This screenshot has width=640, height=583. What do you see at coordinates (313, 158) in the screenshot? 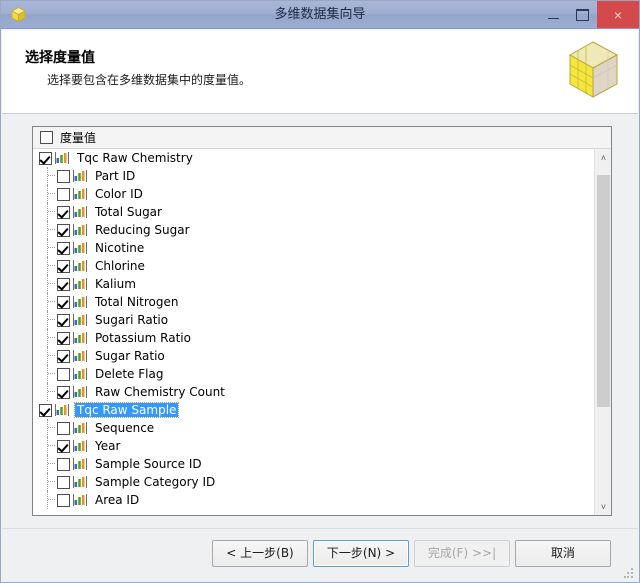
I see `tree-item: Tqc Raw Chemistry` at bounding box center [313, 158].